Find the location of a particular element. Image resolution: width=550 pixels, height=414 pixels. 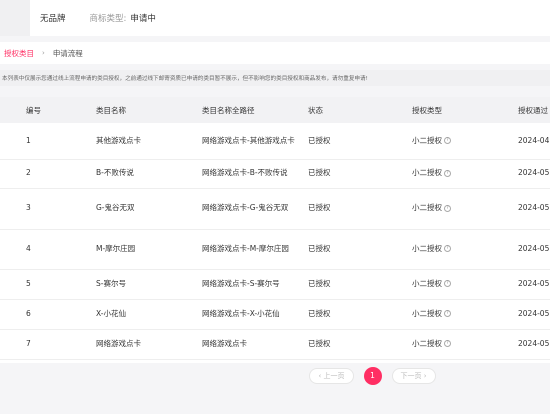

column-header-category-name: 类目名称 is located at coordinates (149, 110).